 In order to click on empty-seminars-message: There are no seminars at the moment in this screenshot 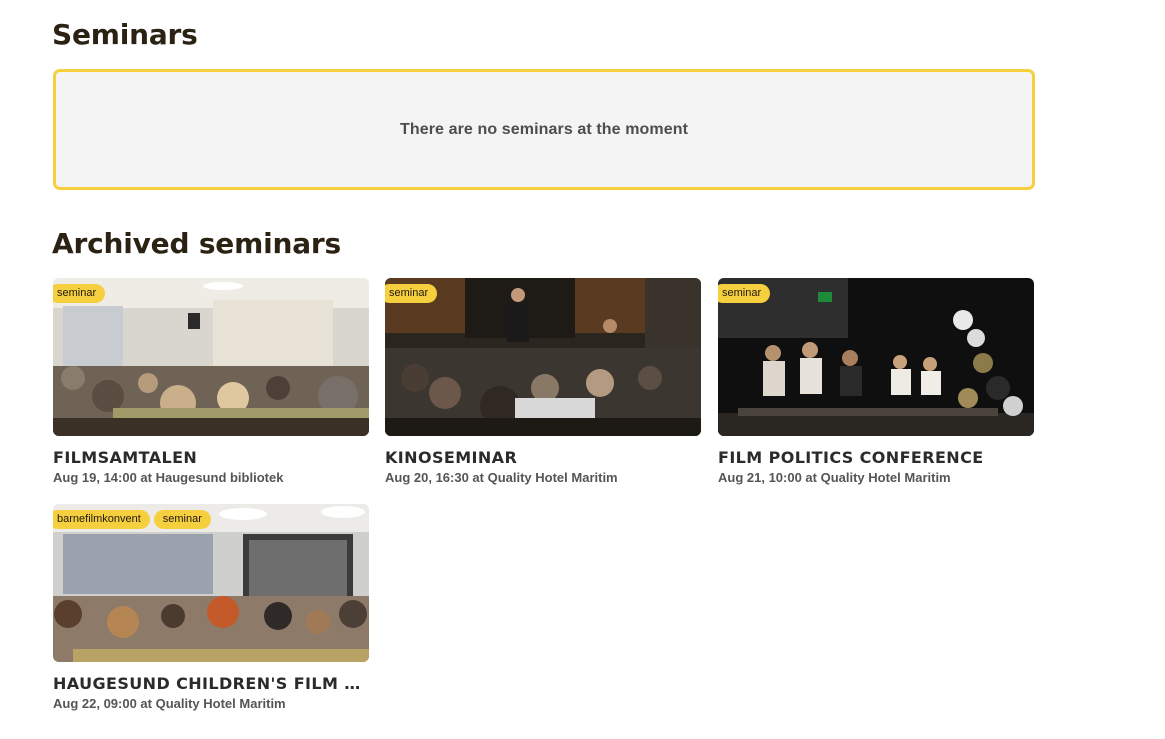, I will do `click(544, 129)`.